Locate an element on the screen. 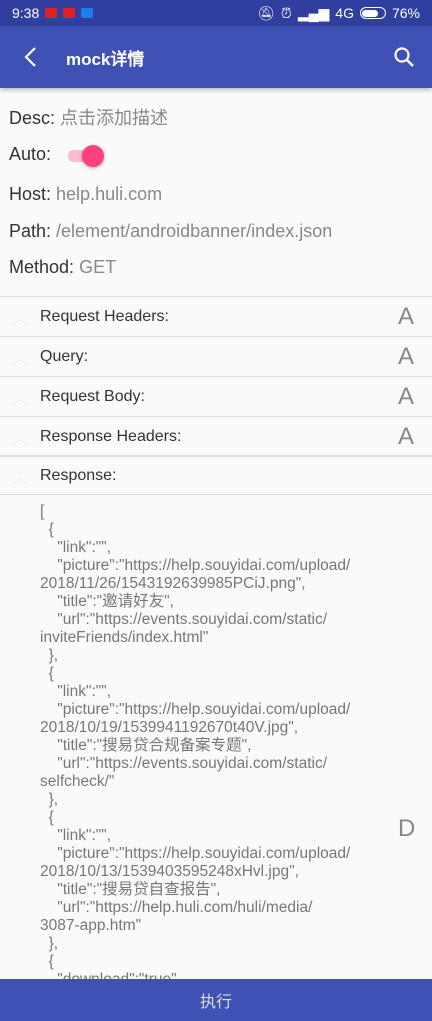 The image size is (432, 1021). toolbar: mock详情 is located at coordinates (216, 57).